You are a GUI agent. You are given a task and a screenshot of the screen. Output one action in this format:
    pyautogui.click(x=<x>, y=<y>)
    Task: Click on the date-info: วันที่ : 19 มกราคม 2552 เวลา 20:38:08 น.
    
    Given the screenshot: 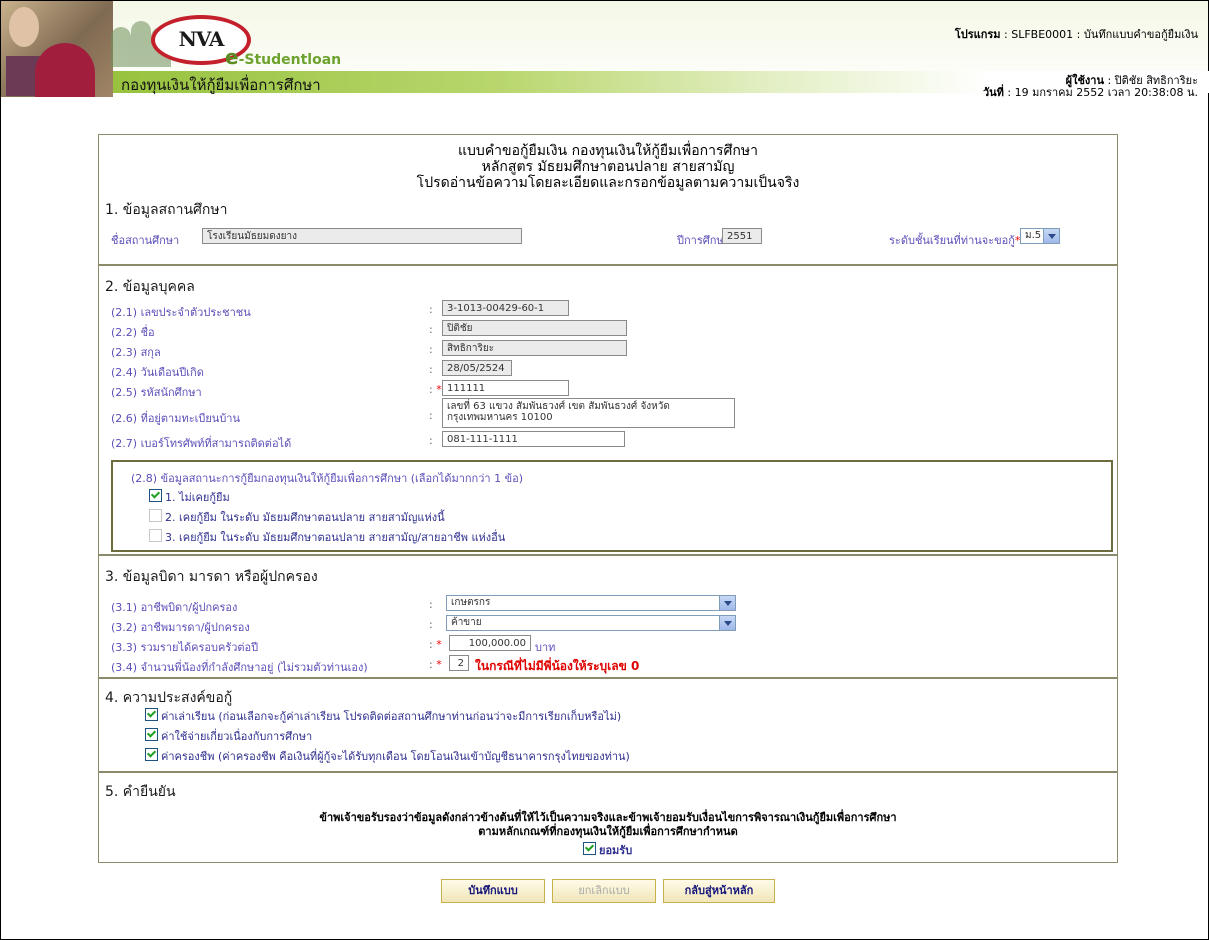 What is the action you would take?
    pyautogui.click(x=1090, y=92)
    